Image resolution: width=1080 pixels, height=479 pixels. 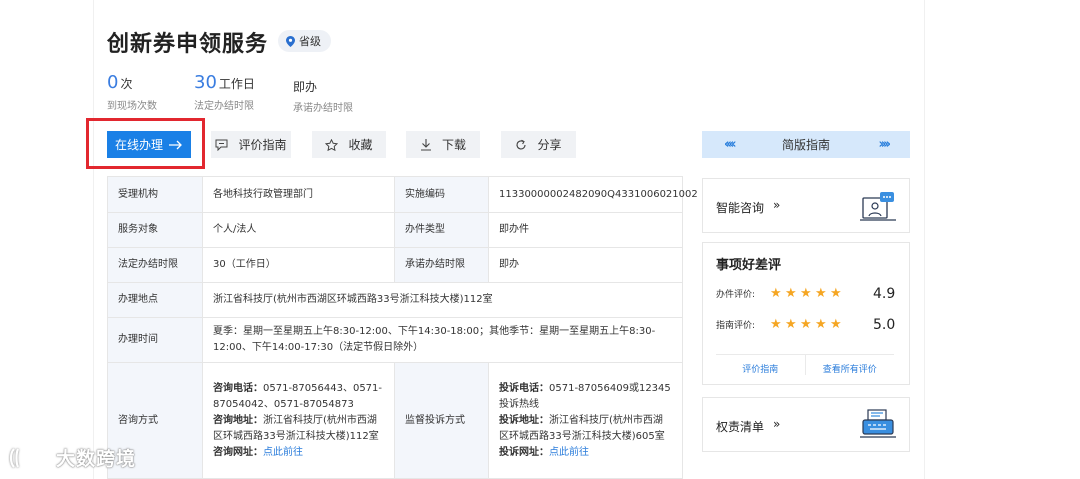 What do you see at coordinates (760, 365) in the screenshot?
I see `rating-guide-link: 评价指南` at bounding box center [760, 365].